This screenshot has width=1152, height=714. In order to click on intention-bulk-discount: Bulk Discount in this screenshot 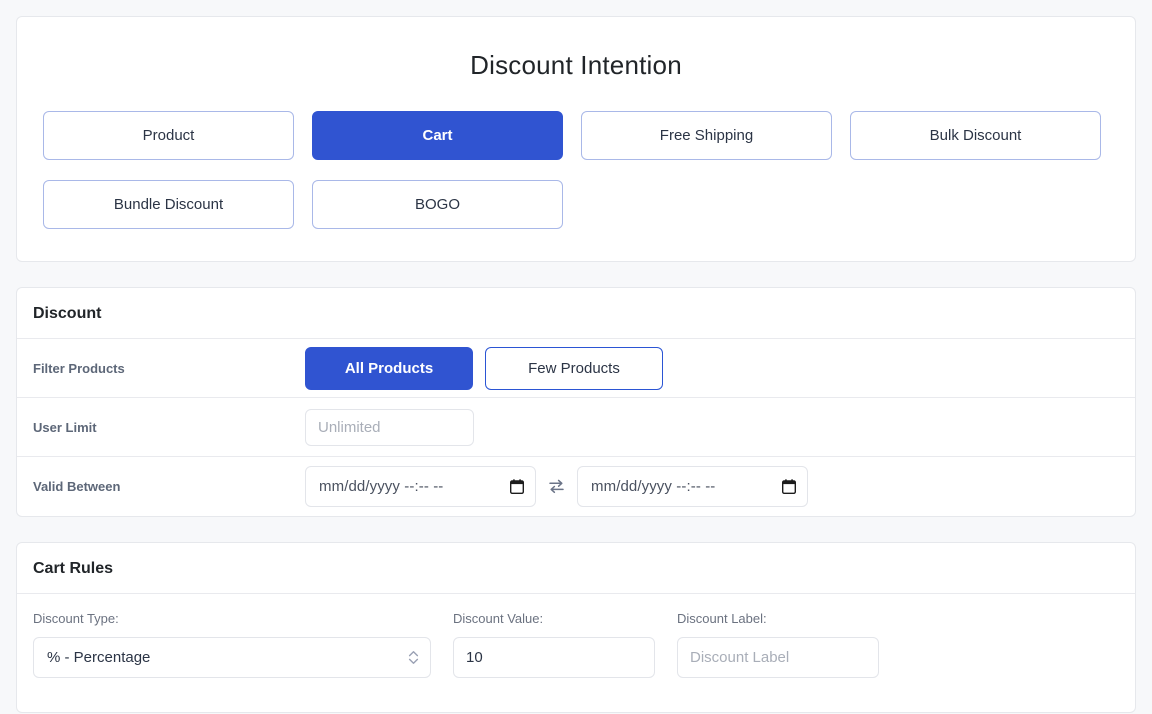, I will do `click(975, 135)`.